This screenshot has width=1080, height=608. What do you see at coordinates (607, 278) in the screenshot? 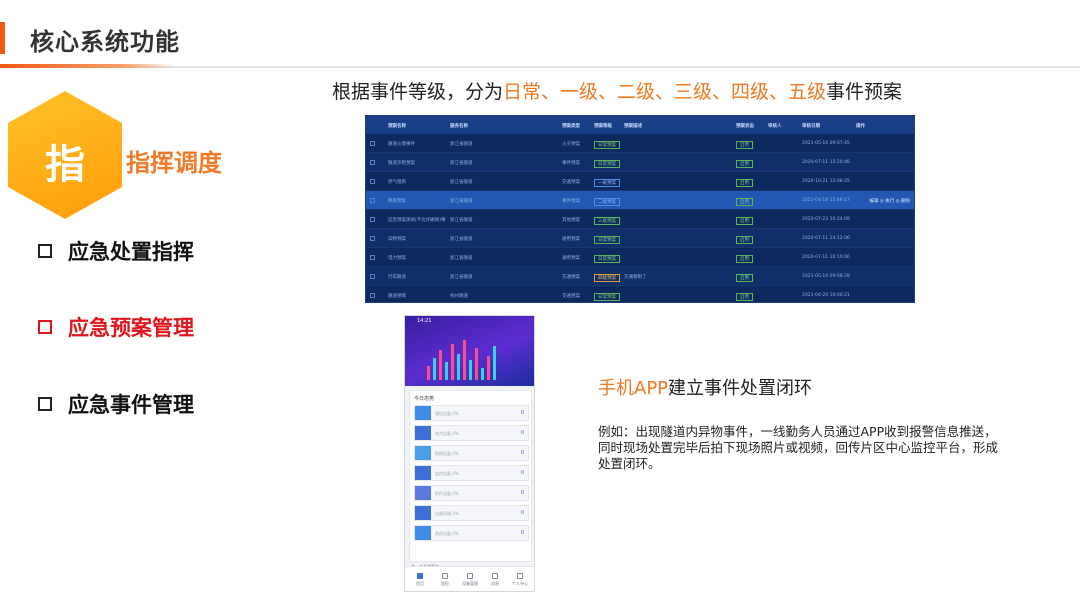
I see `cell-level-badge: 四级预案` at bounding box center [607, 278].